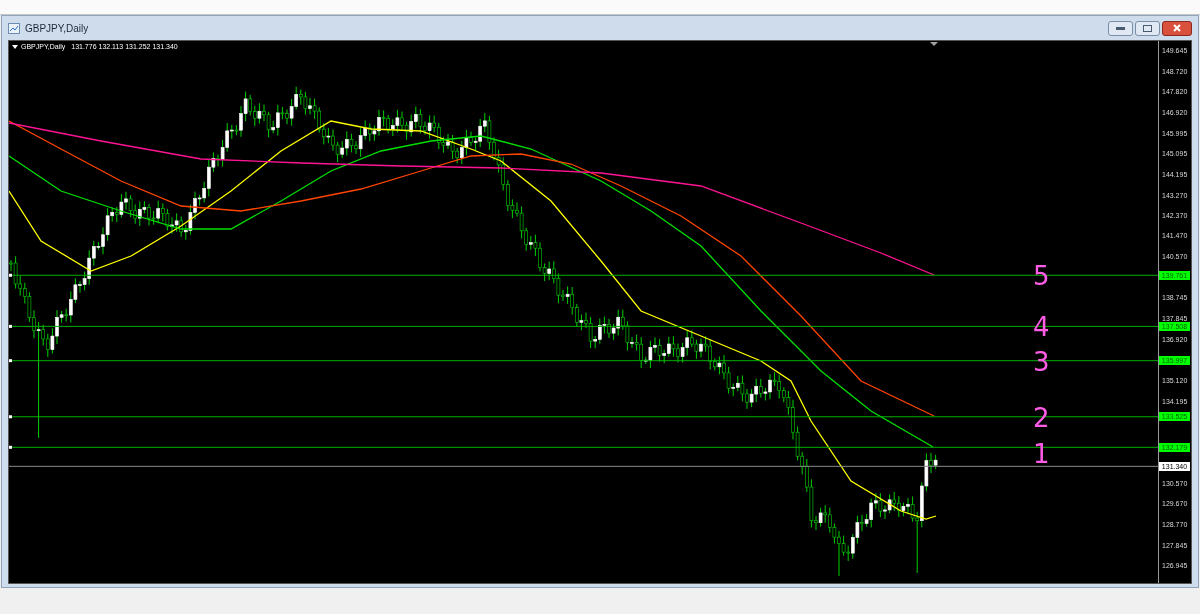  I want to click on minimize-icon, so click(1120, 28).